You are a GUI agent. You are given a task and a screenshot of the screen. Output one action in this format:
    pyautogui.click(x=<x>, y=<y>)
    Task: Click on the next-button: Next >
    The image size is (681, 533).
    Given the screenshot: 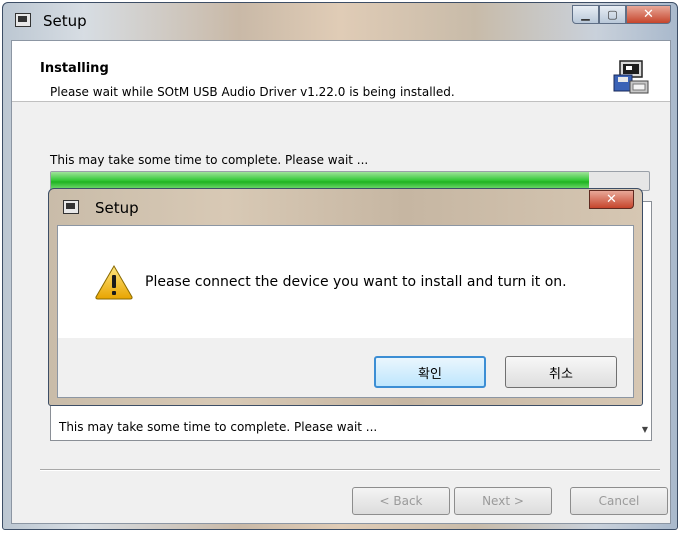 What is the action you would take?
    pyautogui.click(x=503, y=501)
    